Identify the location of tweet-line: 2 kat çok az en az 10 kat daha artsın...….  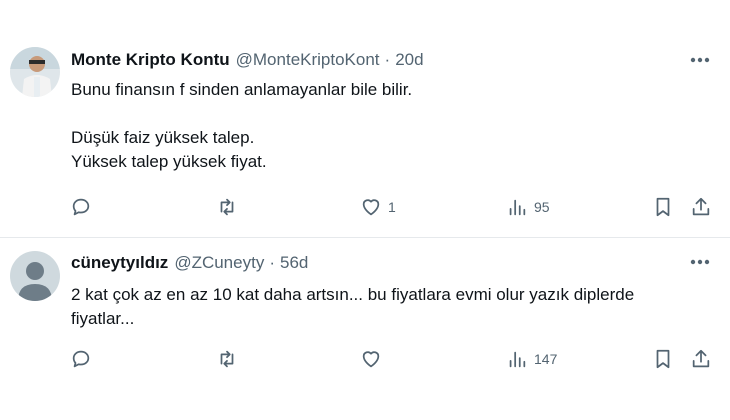
(353, 294).